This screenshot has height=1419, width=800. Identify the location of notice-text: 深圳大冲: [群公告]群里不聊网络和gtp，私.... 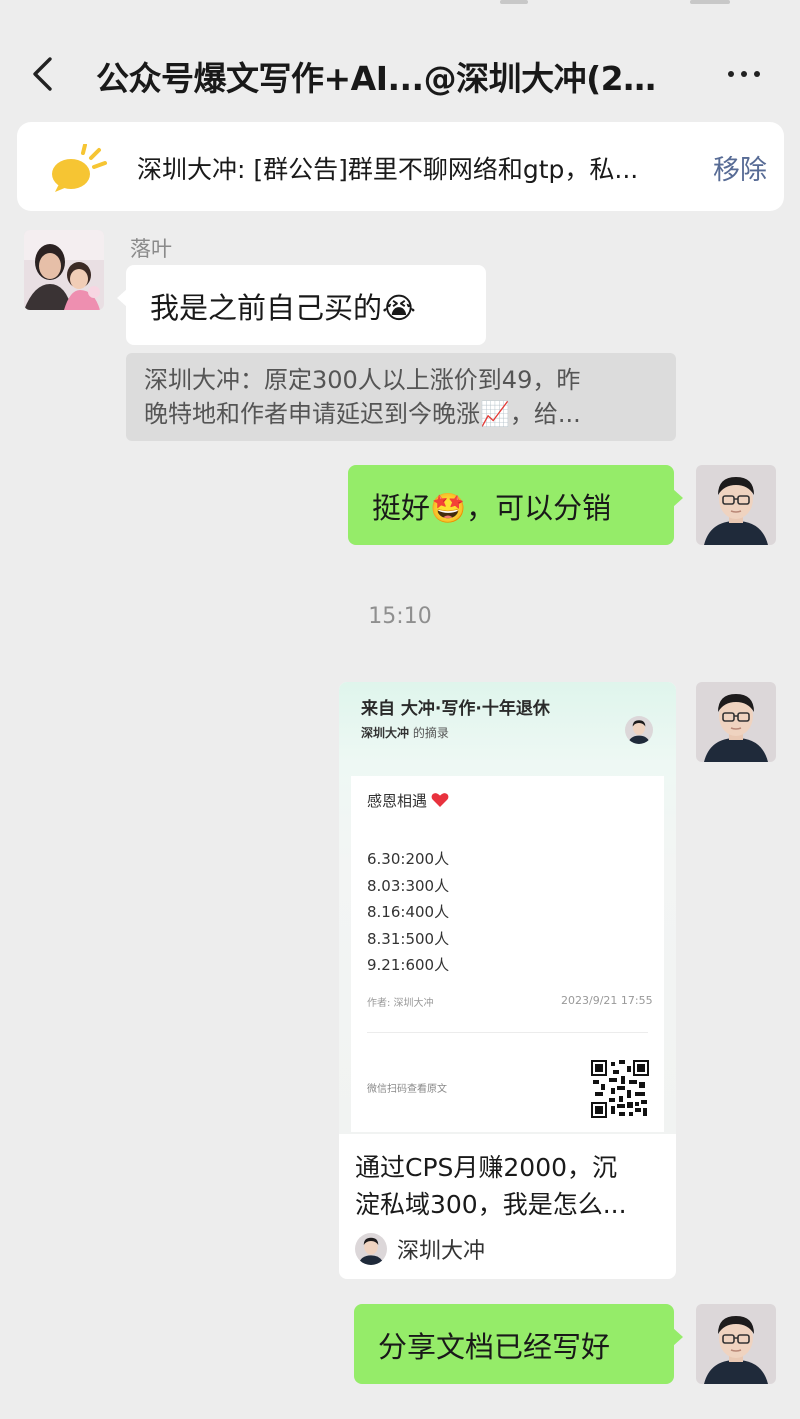
(388, 169).